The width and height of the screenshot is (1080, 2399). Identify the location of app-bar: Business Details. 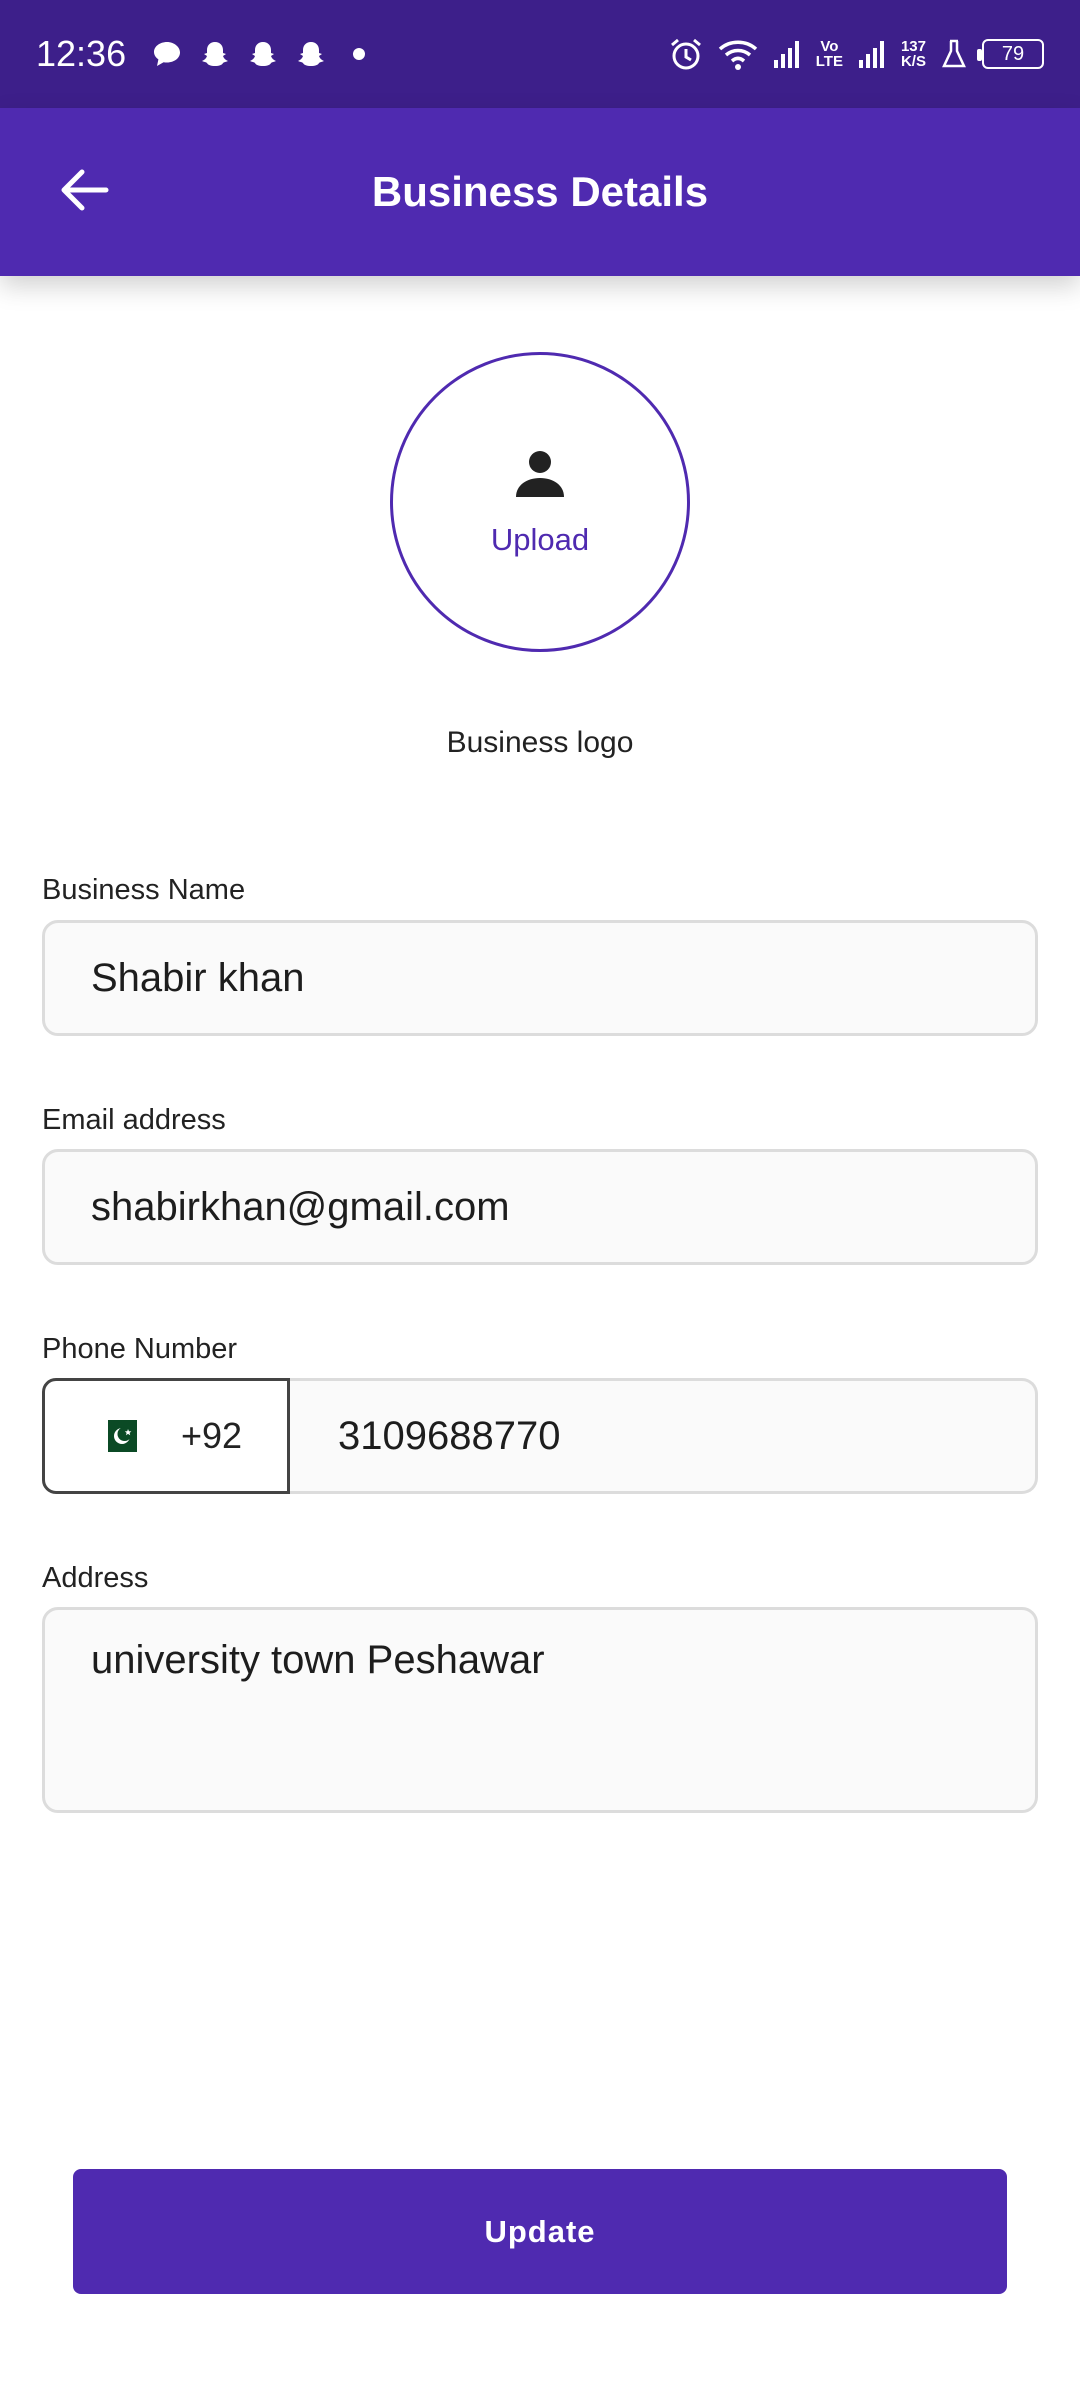
(540, 192).